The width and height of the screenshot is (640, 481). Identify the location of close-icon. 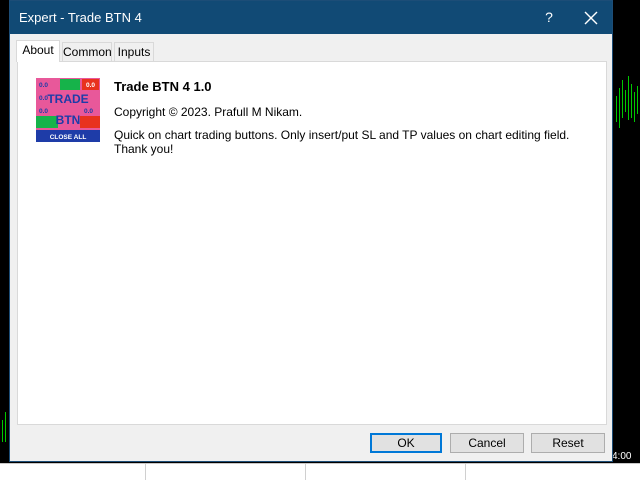
(591, 18).